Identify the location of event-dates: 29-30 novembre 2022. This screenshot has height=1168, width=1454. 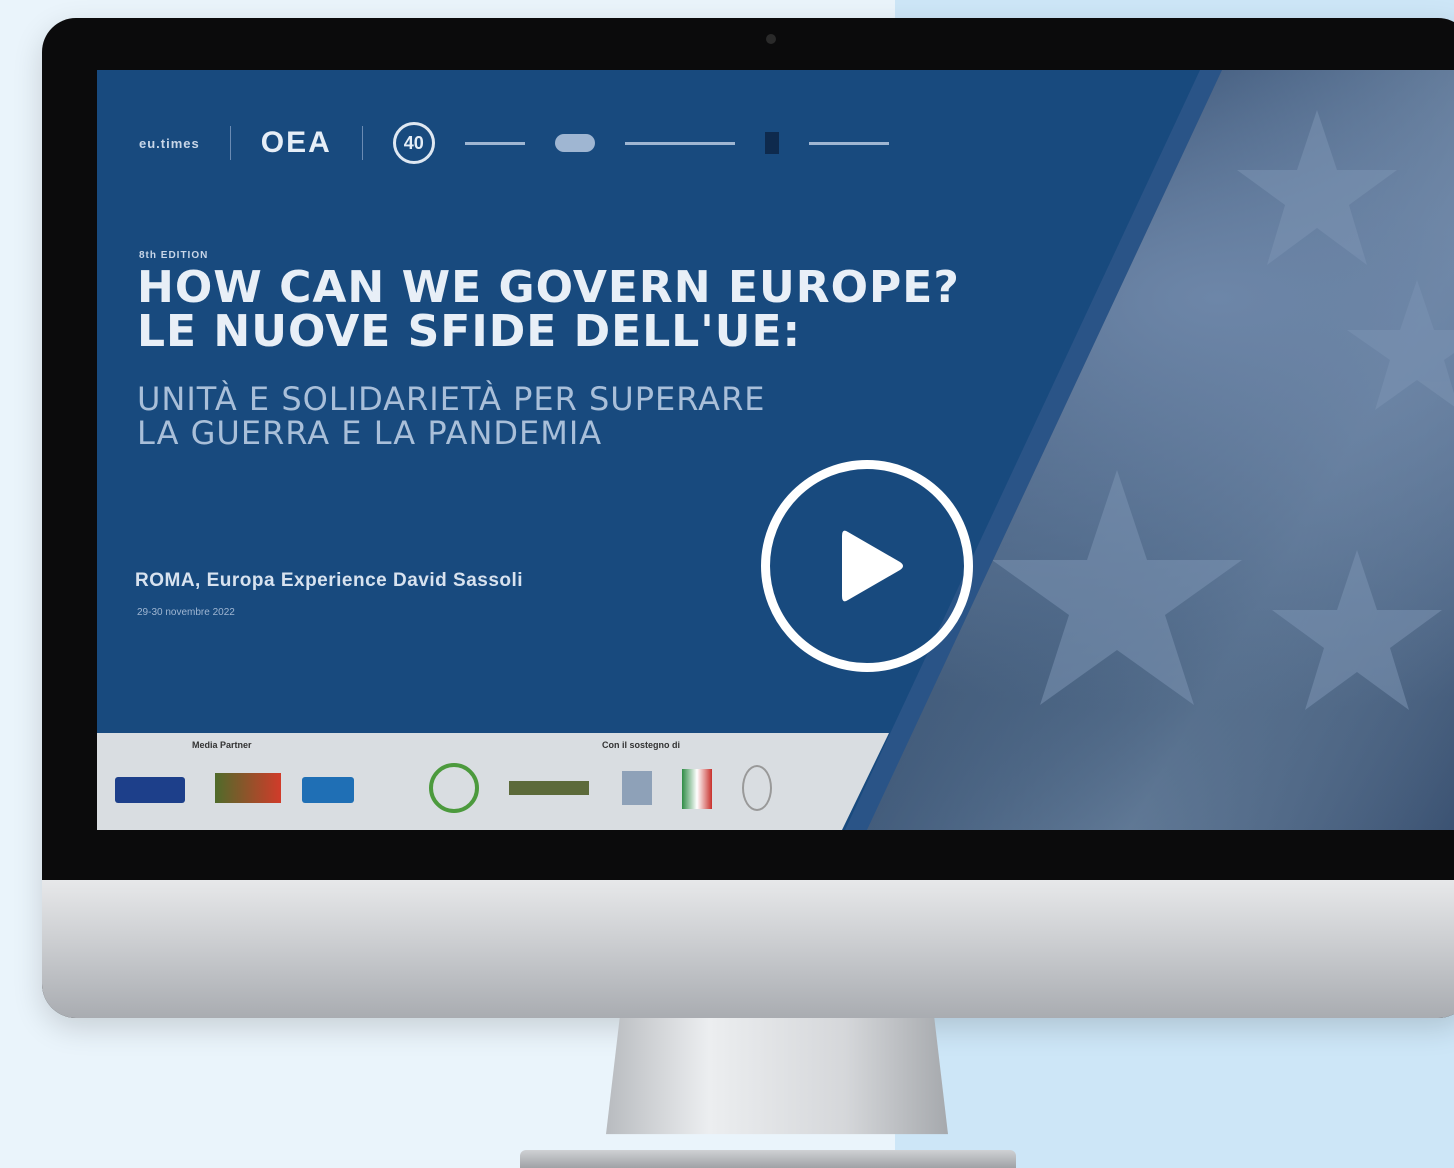
(186, 612).